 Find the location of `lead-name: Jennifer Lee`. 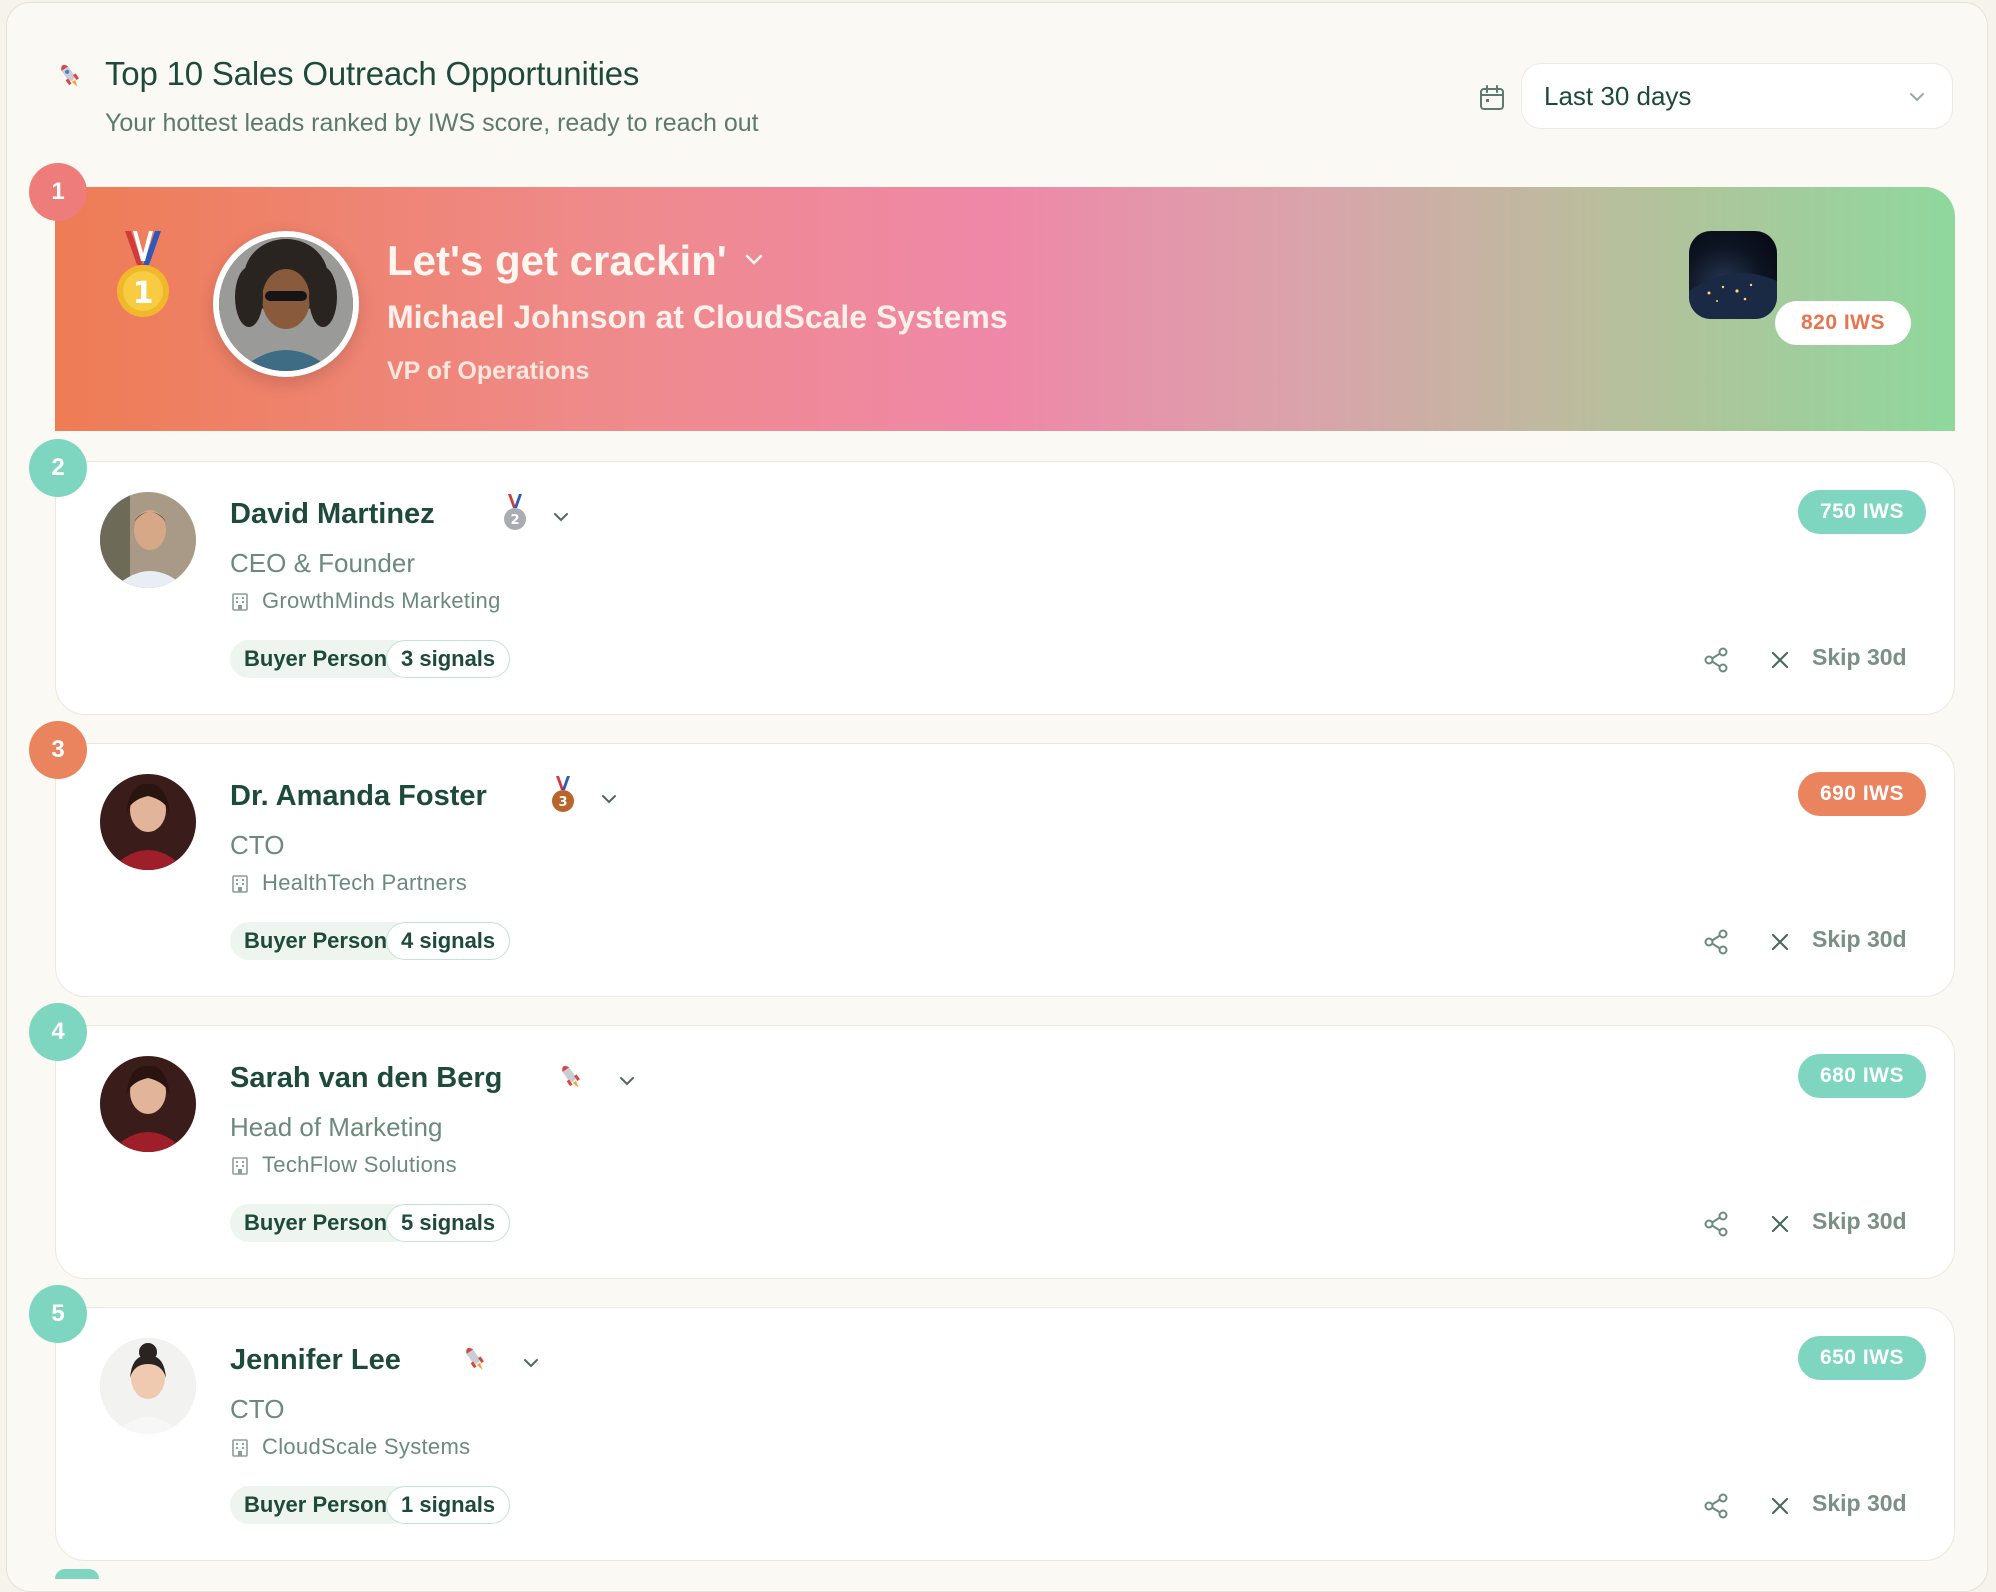

lead-name: Jennifer Lee is located at coordinates (315, 1360).